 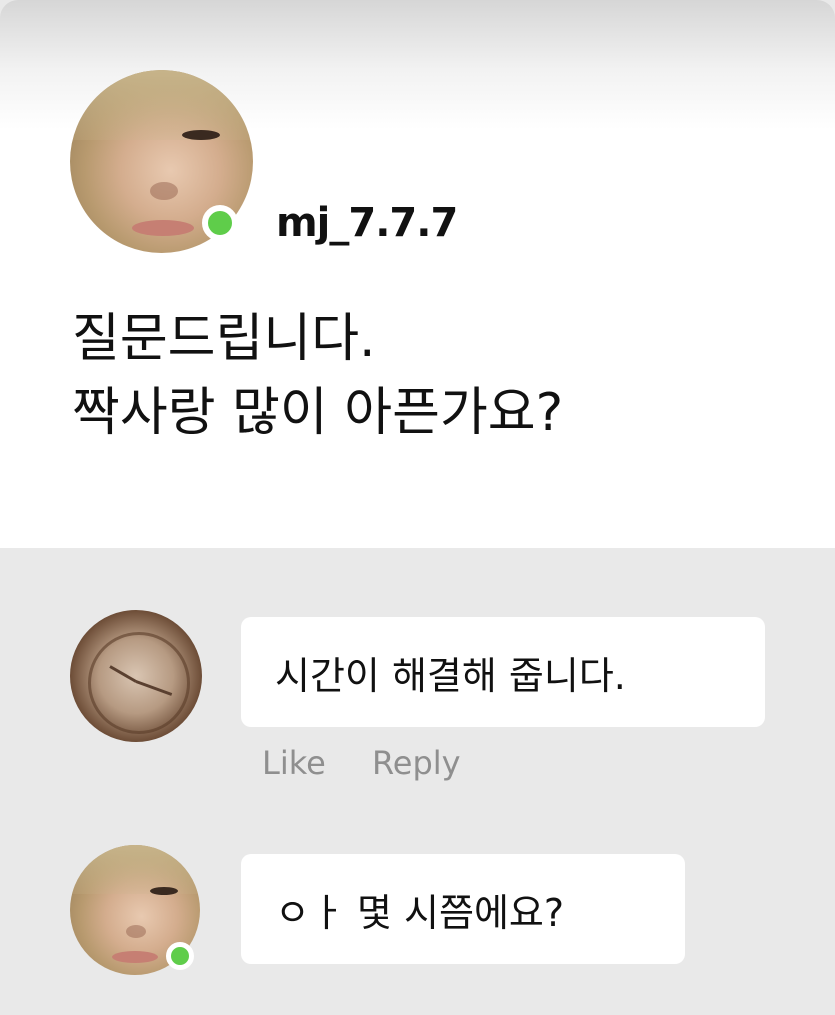 What do you see at coordinates (367, 223) in the screenshot?
I see `post-author-username: mj_7.7.7` at bounding box center [367, 223].